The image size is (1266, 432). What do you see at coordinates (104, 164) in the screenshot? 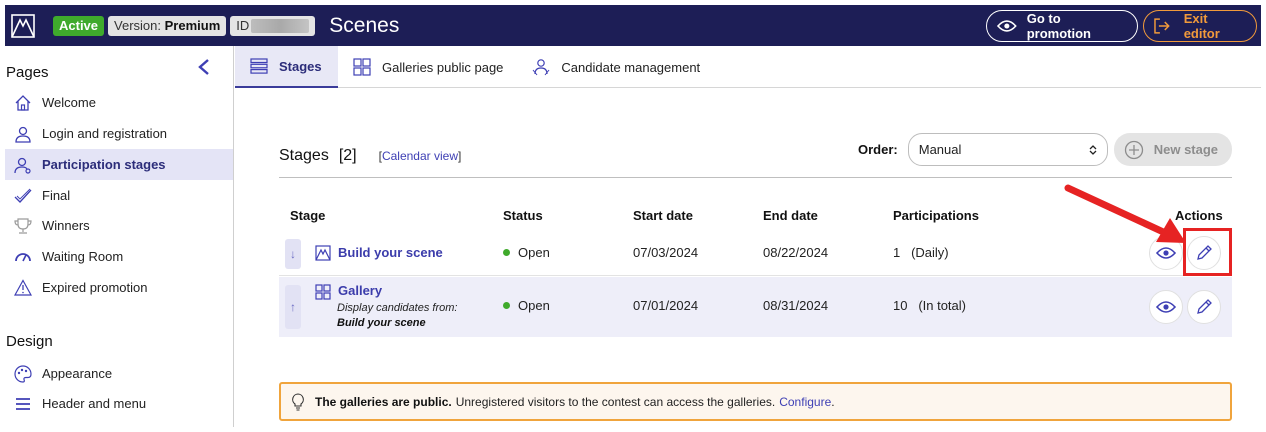
I see `sidebar-item-label: Participation stages` at bounding box center [104, 164].